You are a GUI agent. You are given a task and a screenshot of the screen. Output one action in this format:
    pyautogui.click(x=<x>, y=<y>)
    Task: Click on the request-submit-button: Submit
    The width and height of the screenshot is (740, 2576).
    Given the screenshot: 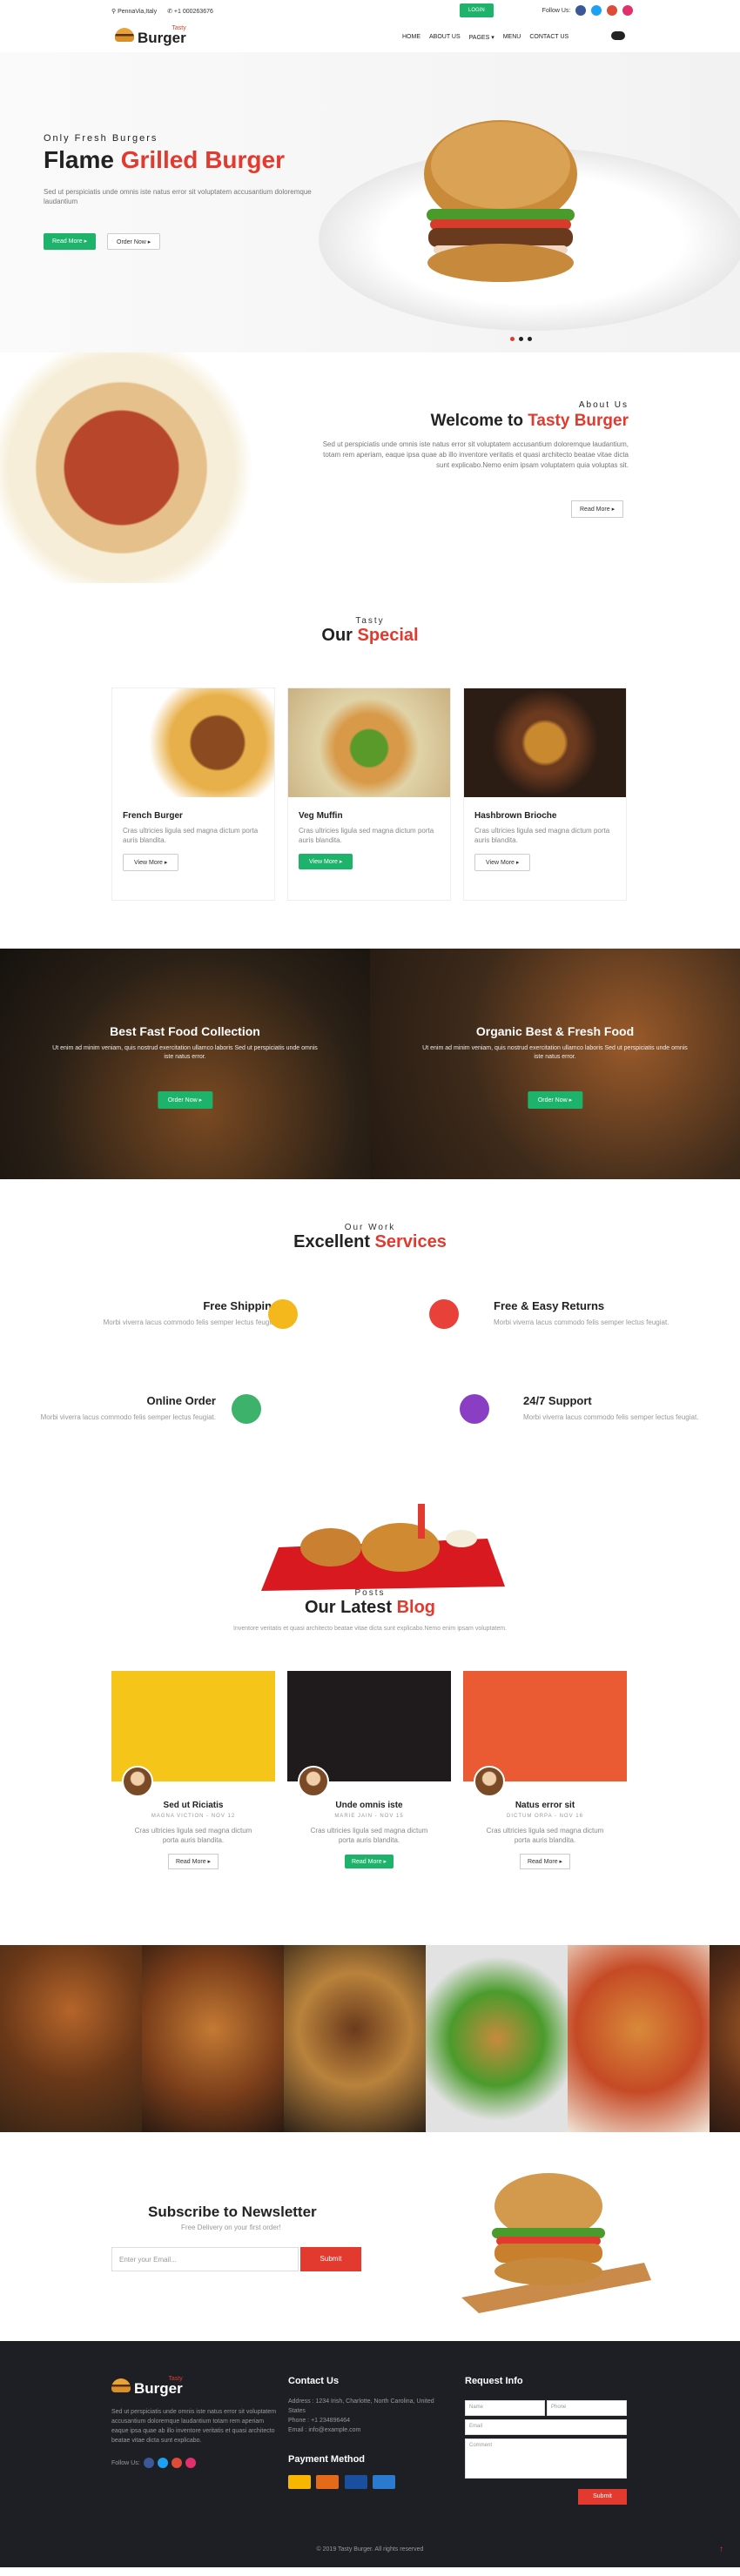 What is the action you would take?
    pyautogui.click(x=602, y=2497)
    